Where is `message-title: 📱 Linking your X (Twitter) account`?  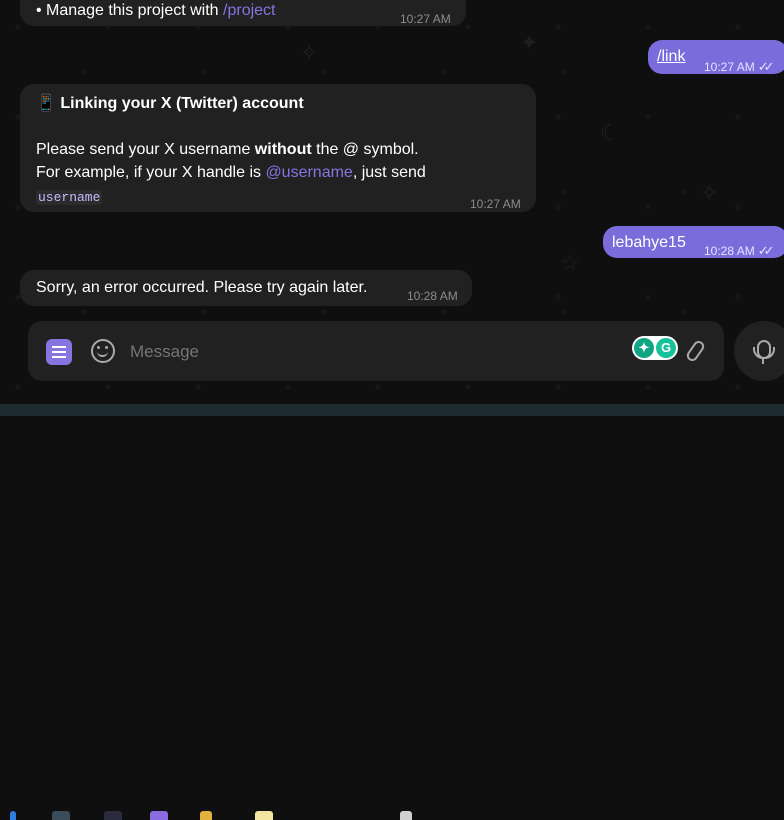
message-title: 📱 Linking your X (Twitter) account is located at coordinates (170, 103).